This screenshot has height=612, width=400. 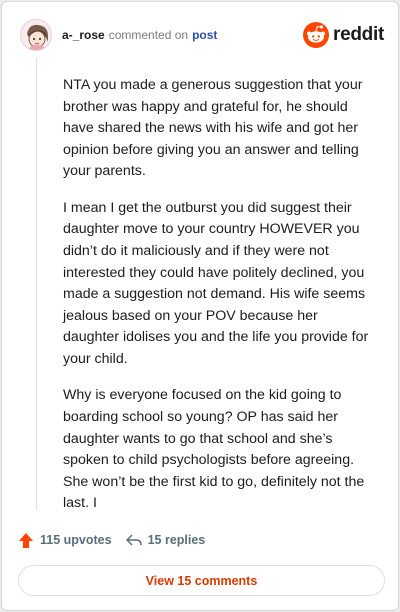 What do you see at coordinates (76, 540) in the screenshot?
I see `upvote-count: 115 upvotes` at bounding box center [76, 540].